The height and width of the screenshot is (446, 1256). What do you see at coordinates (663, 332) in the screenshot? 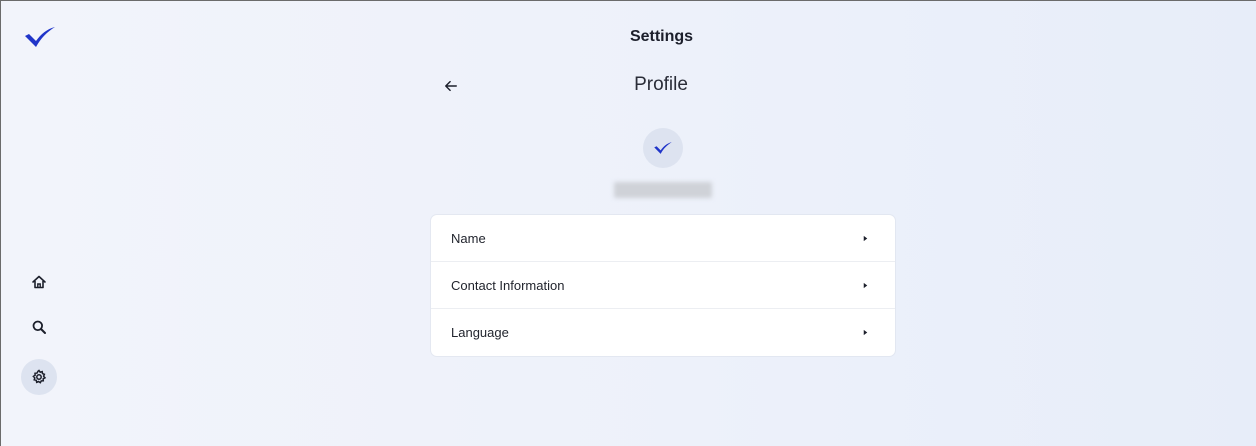
I see `menu-item-language: Language` at bounding box center [663, 332].